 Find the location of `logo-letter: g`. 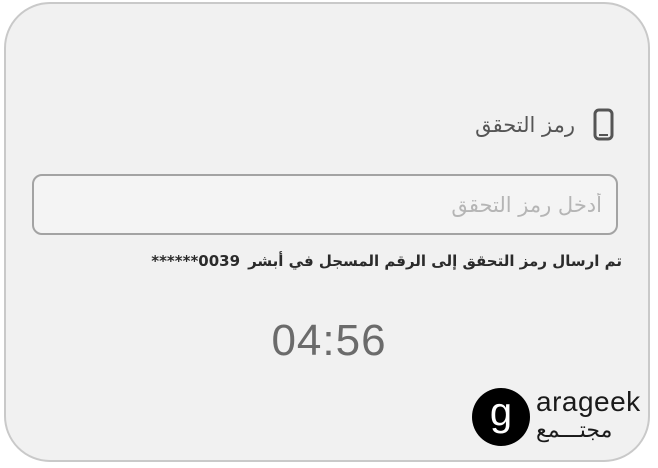

logo-letter: g is located at coordinates (501, 412).